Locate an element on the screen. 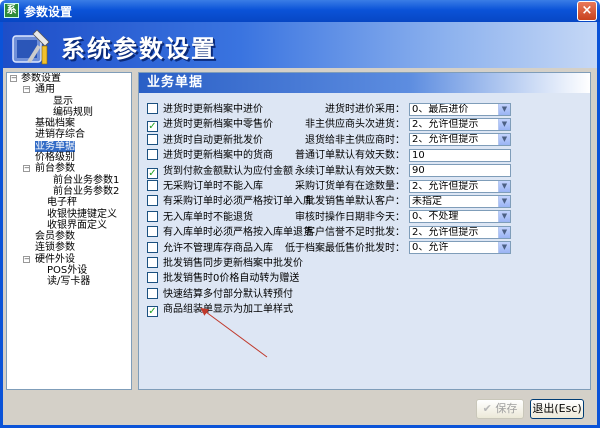 The width and height of the screenshot is (600, 428). app-icon: 系 is located at coordinates (11, 10).